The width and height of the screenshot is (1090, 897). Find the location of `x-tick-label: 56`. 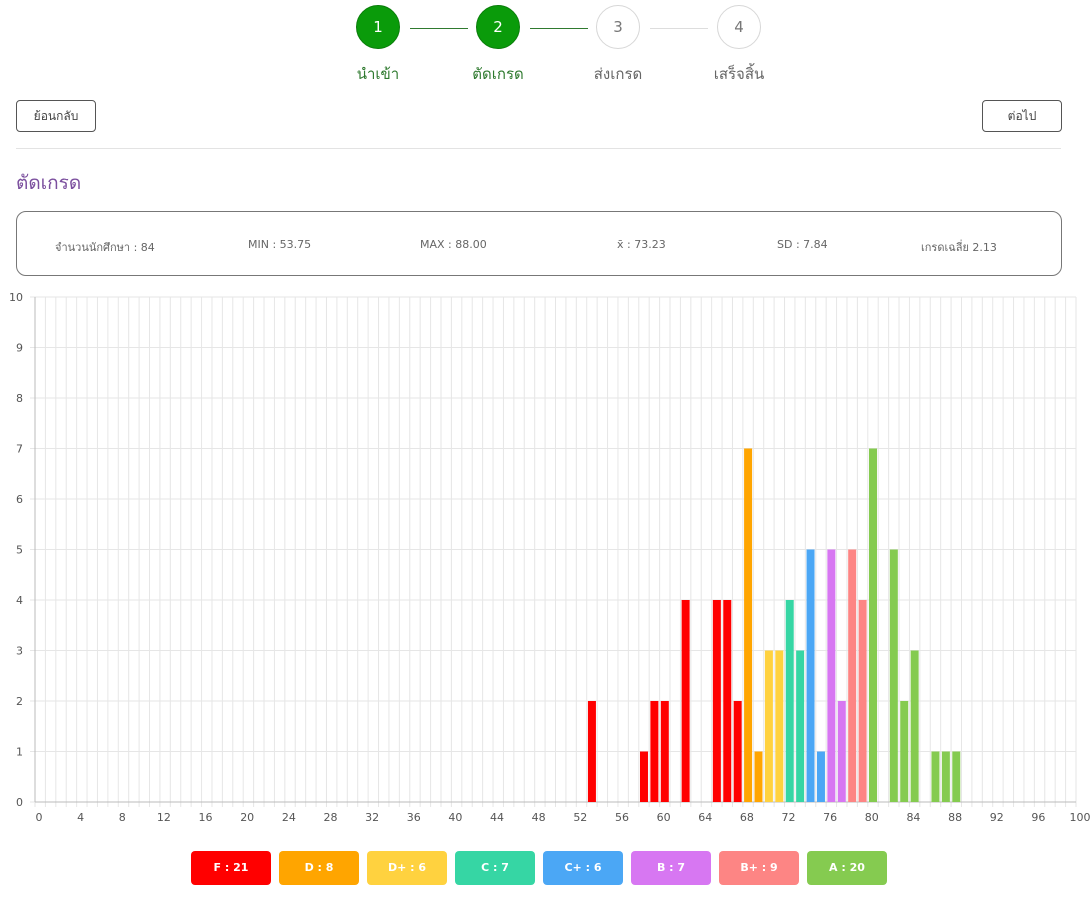

x-tick-label: 56 is located at coordinates (622, 817).